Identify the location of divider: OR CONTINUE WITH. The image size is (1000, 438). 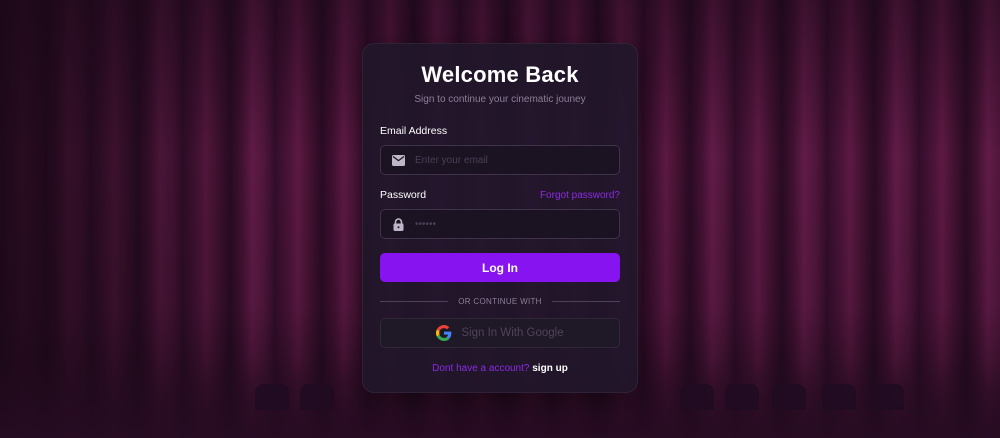
(500, 301).